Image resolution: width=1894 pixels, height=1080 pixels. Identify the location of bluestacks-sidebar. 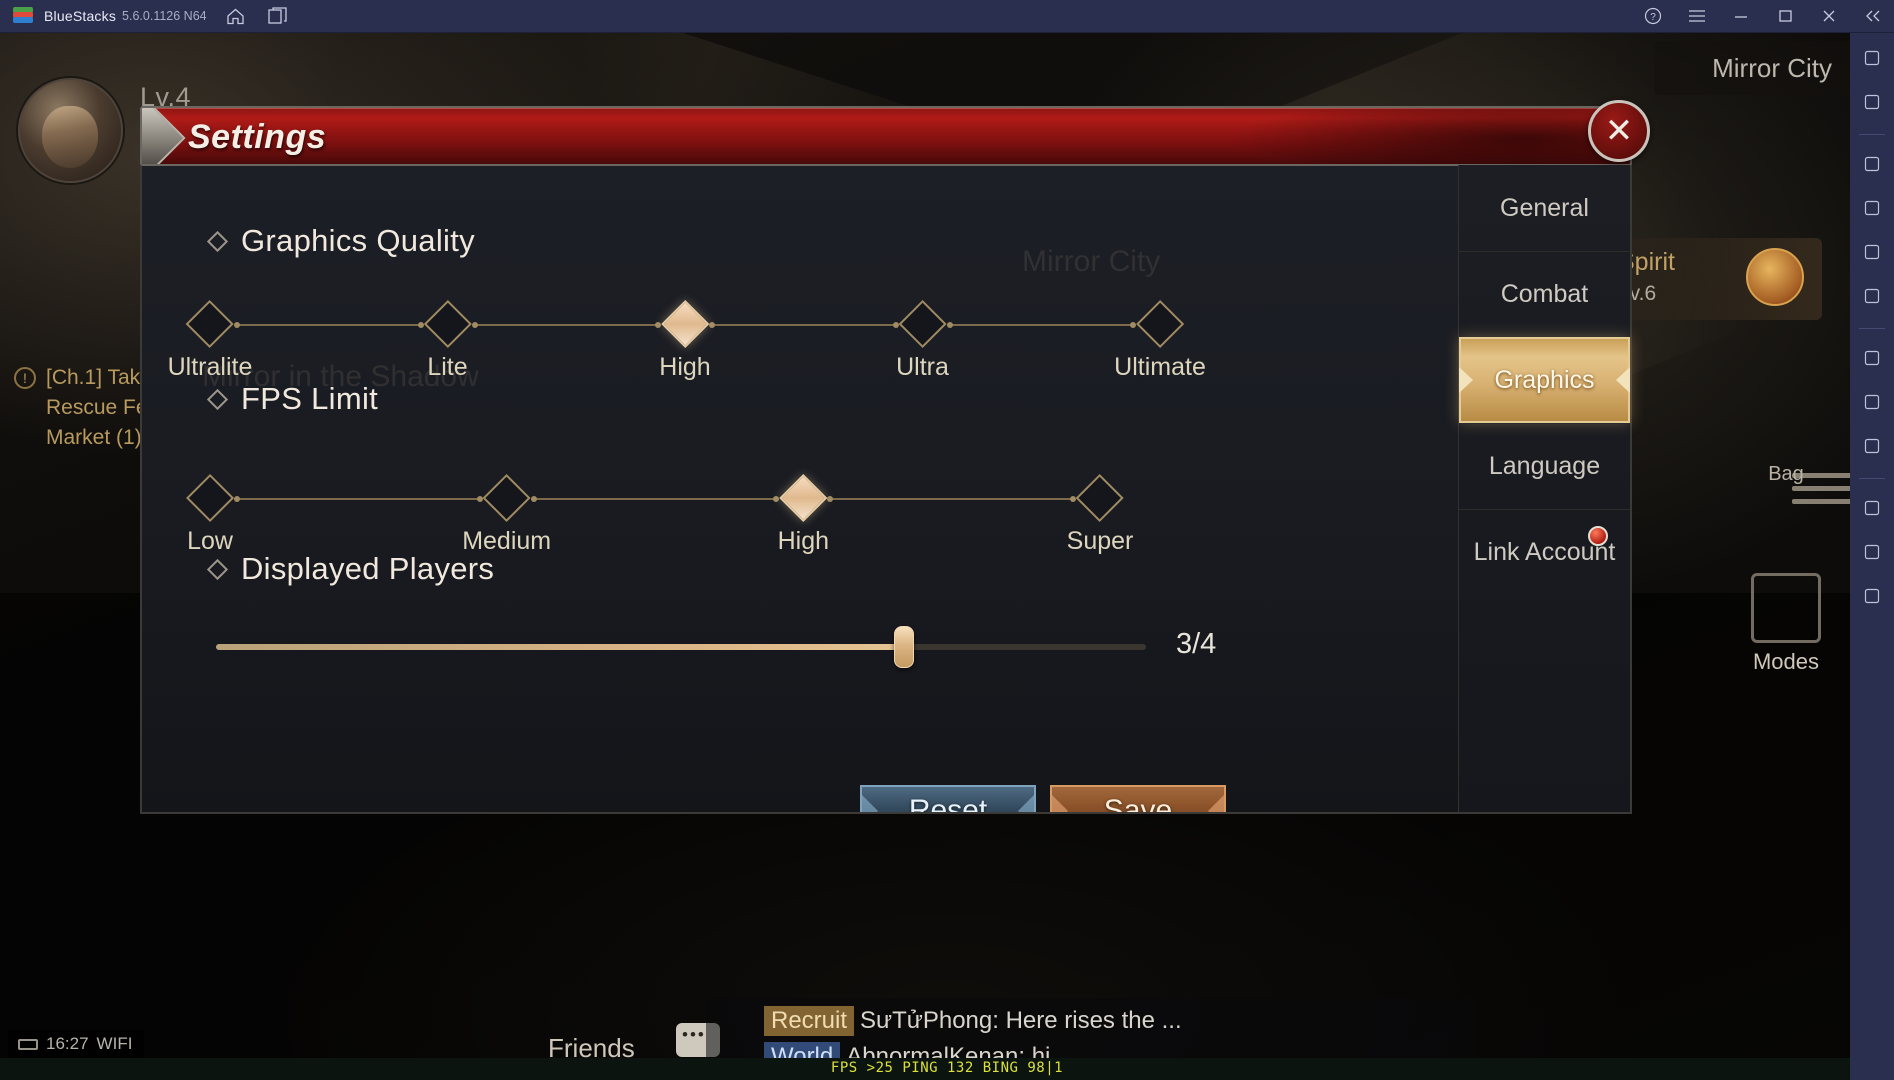
(1872, 556).